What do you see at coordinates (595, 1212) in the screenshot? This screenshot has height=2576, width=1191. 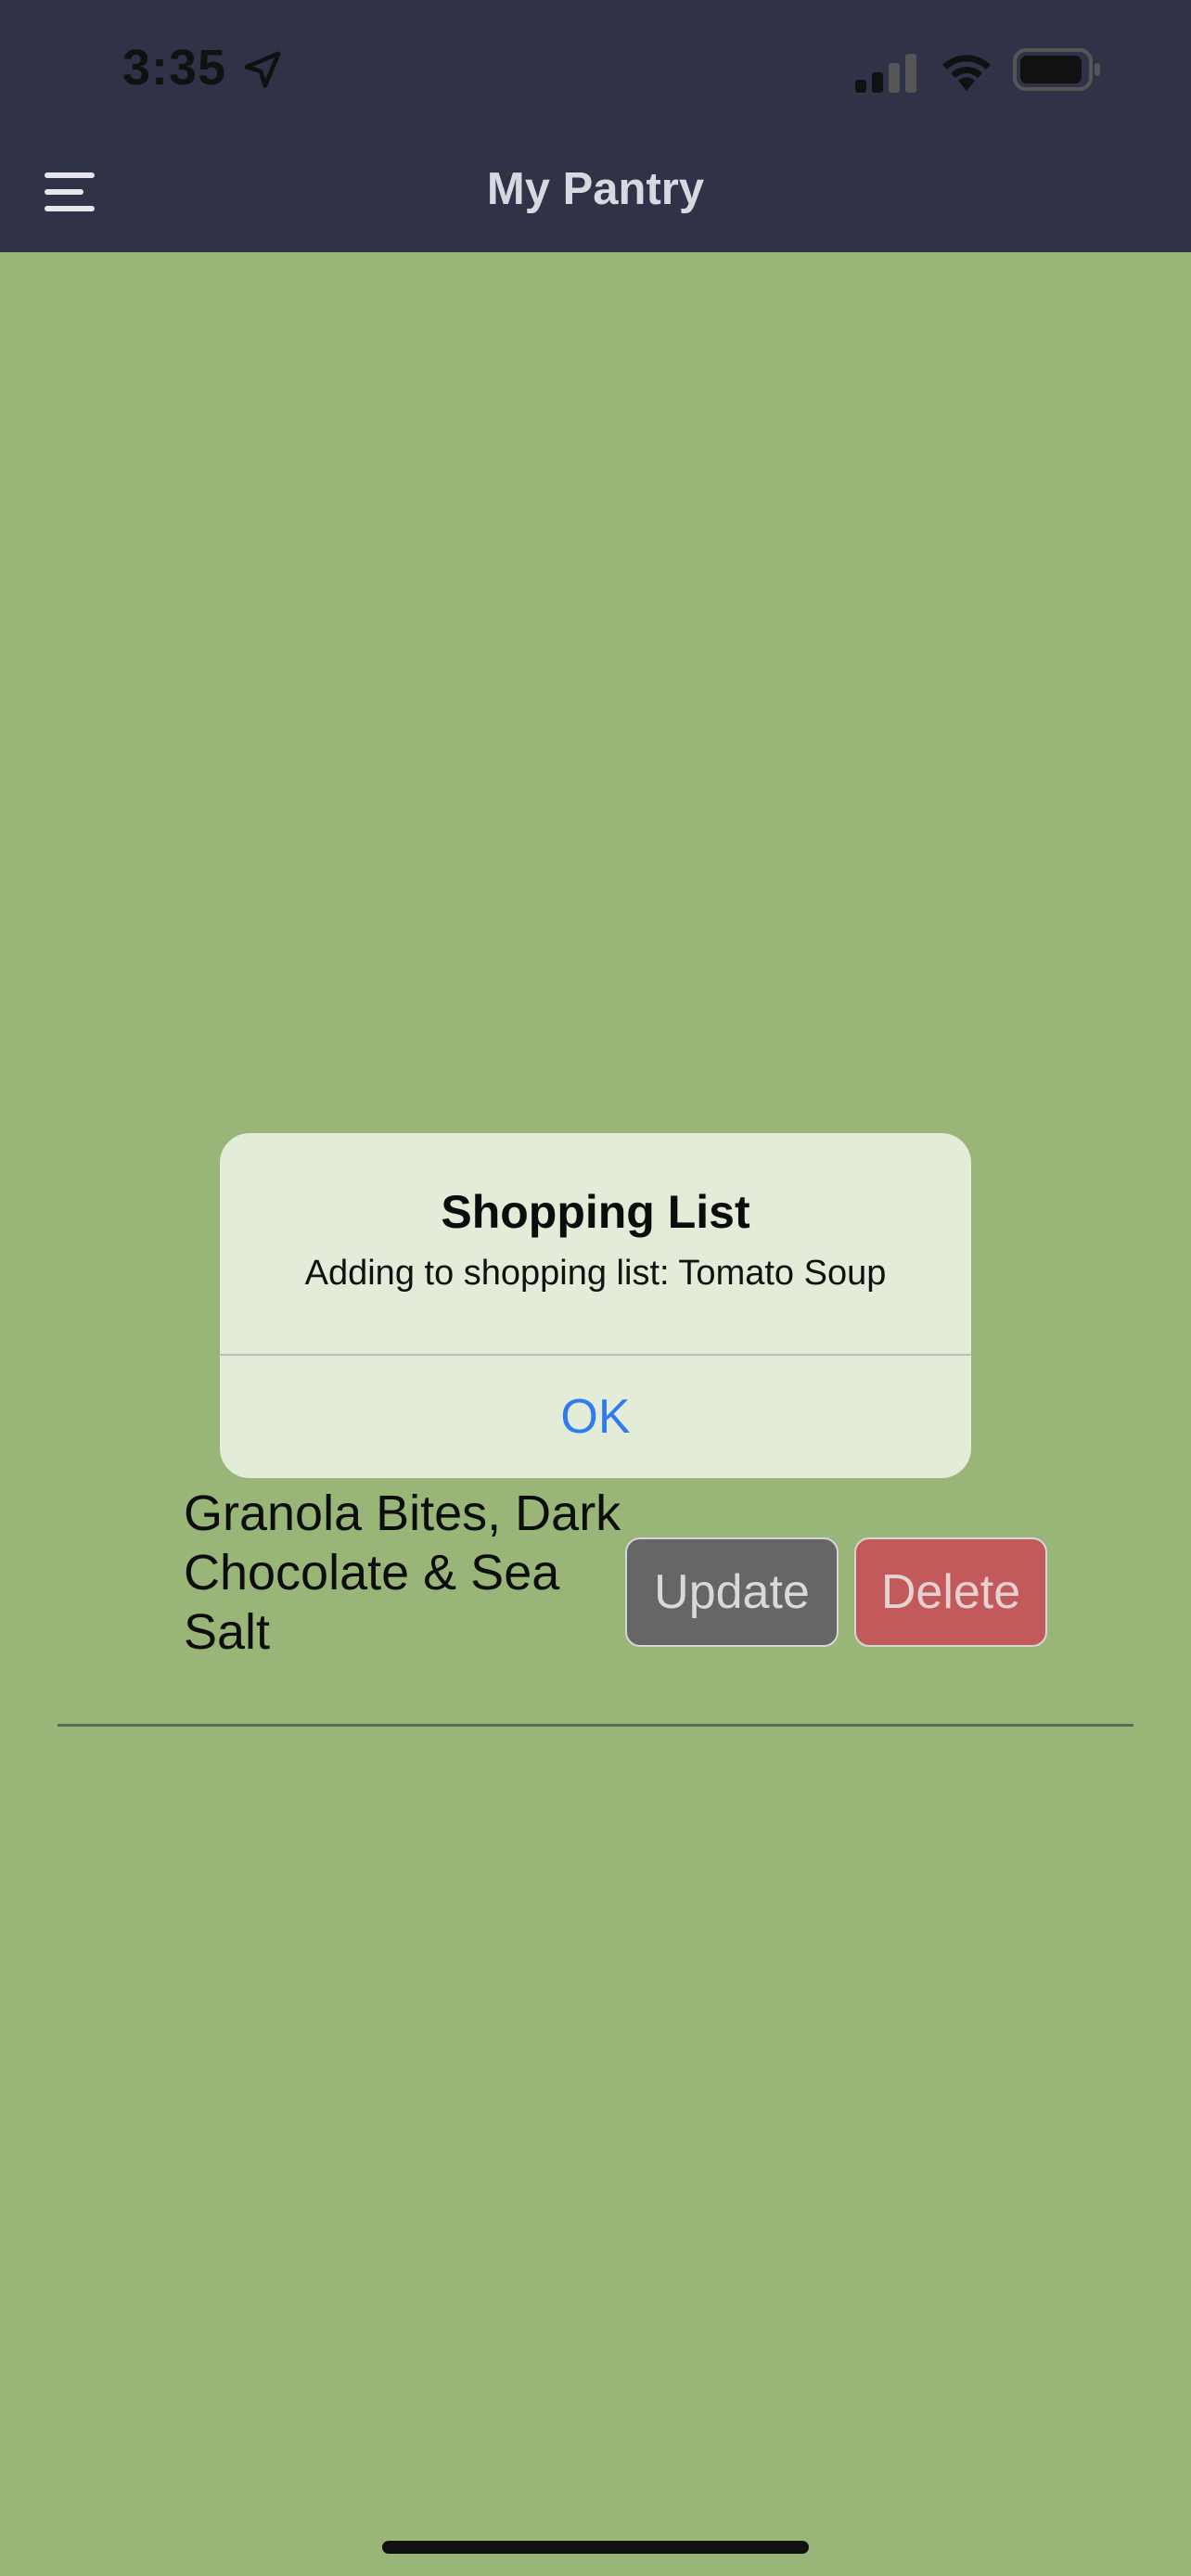 I see `alert-title: Shopping List` at bounding box center [595, 1212].